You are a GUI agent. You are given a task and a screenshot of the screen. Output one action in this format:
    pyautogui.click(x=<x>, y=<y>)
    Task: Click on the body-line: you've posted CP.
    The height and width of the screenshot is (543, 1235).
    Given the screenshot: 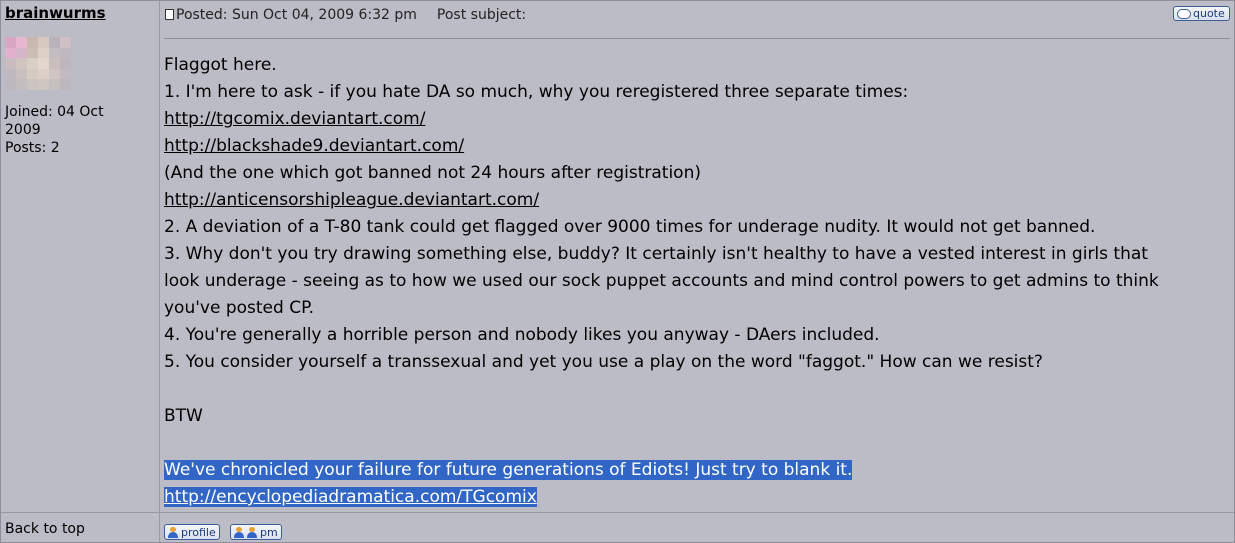 What is the action you would take?
    pyautogui.click(x=697, y=308)
    